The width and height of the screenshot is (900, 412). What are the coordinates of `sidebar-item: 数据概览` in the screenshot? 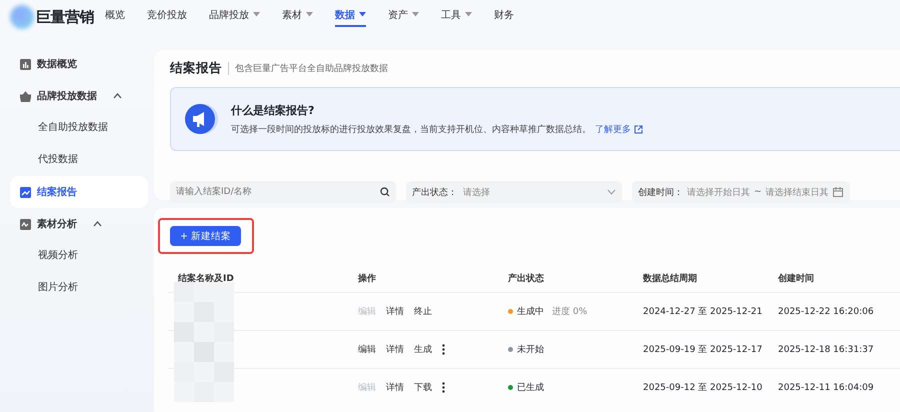 It's located at (79, 64).